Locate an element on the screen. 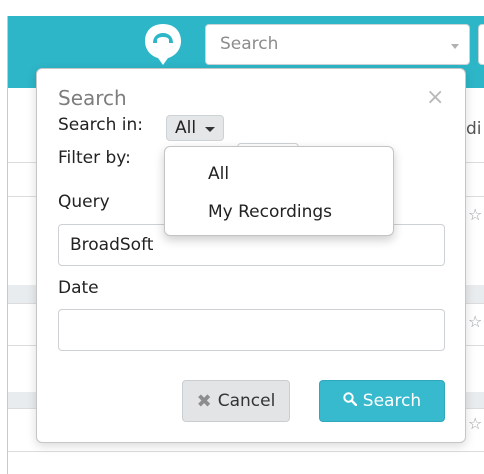 This screenshot has width=484, height=474. search-icon is located at coordinates (350, 401).